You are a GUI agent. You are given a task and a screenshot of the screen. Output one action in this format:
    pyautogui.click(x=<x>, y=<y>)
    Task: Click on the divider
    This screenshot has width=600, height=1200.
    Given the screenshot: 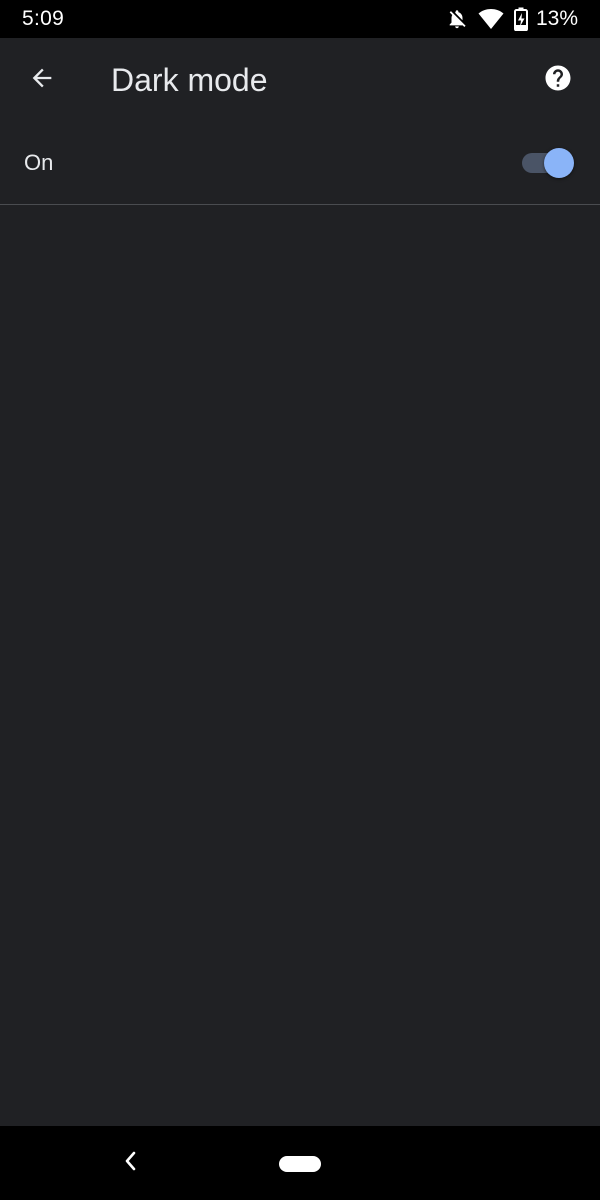 What is the action you would take?
    pyautogui.click(x=300, y=204)
    